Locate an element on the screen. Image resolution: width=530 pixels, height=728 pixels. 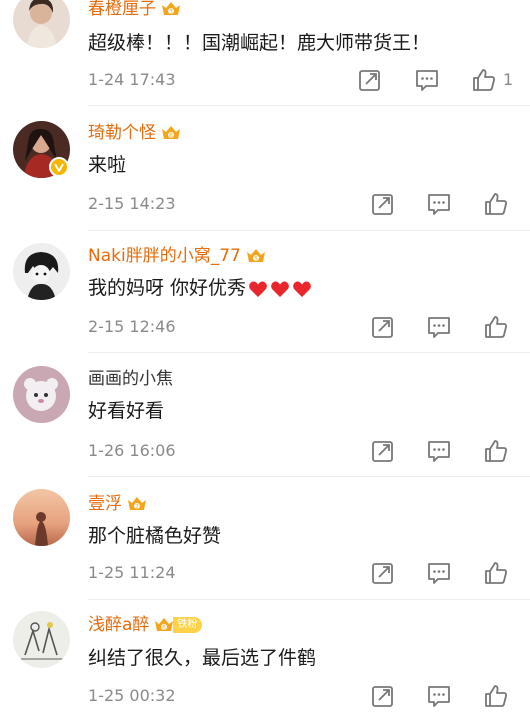
comment-text: 来啦 is located at coordinates (107, 165).